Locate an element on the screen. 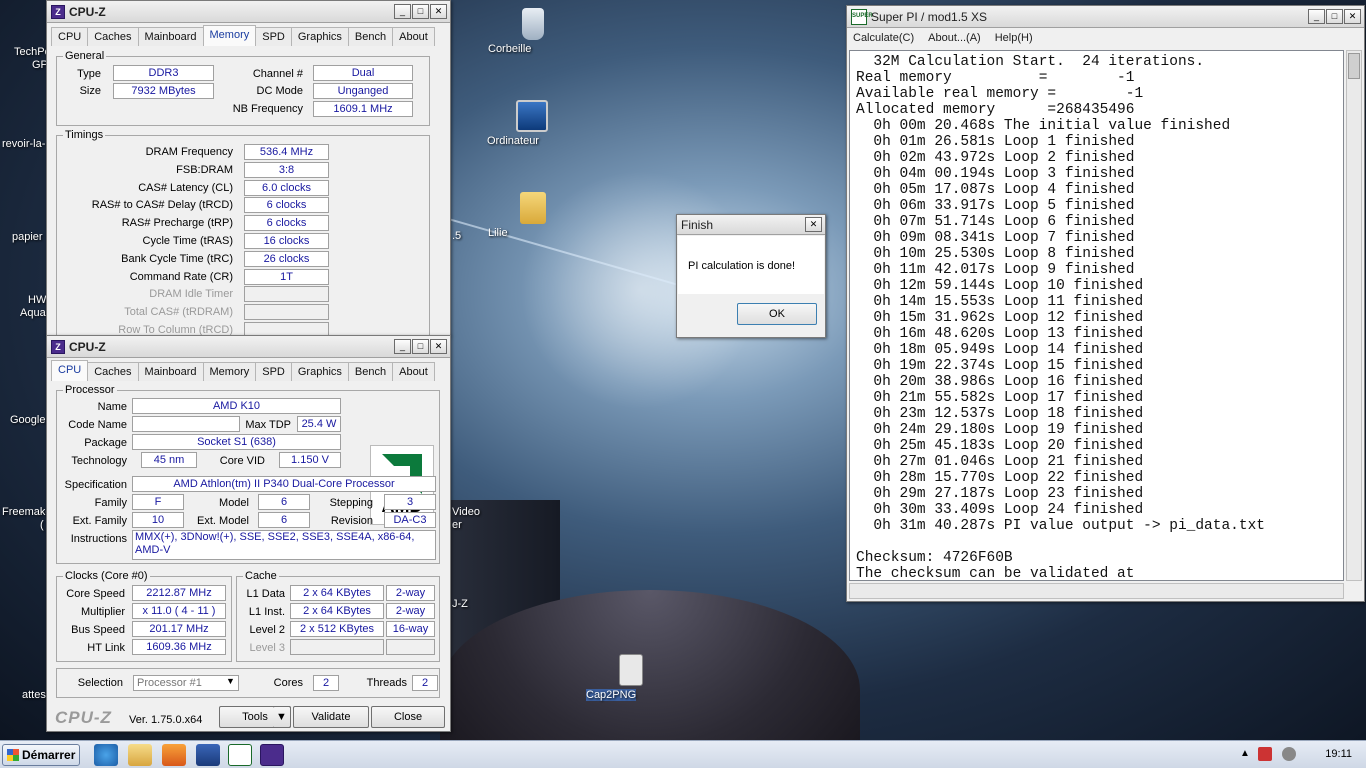 The width and height of the screenshot is (1366, 768). desktop-label: papier is located at coordinates (27, 237).